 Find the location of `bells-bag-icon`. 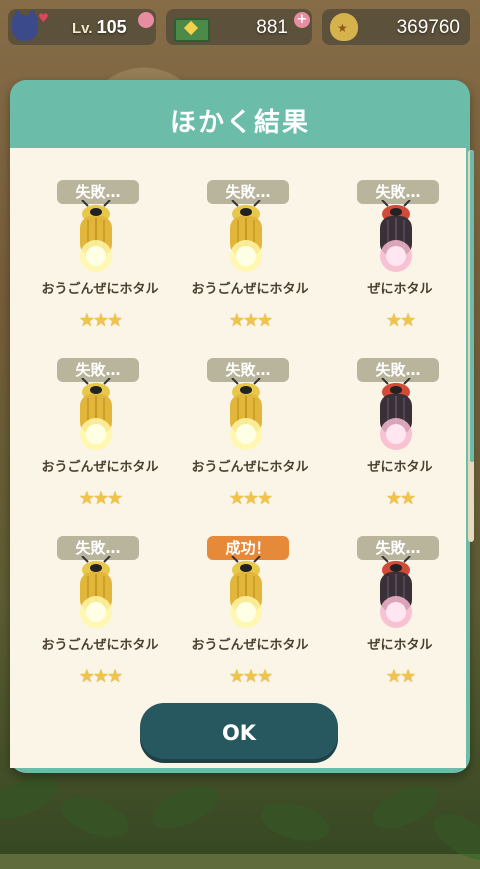

bells-bag-icon is located at coordinates (344, 27).